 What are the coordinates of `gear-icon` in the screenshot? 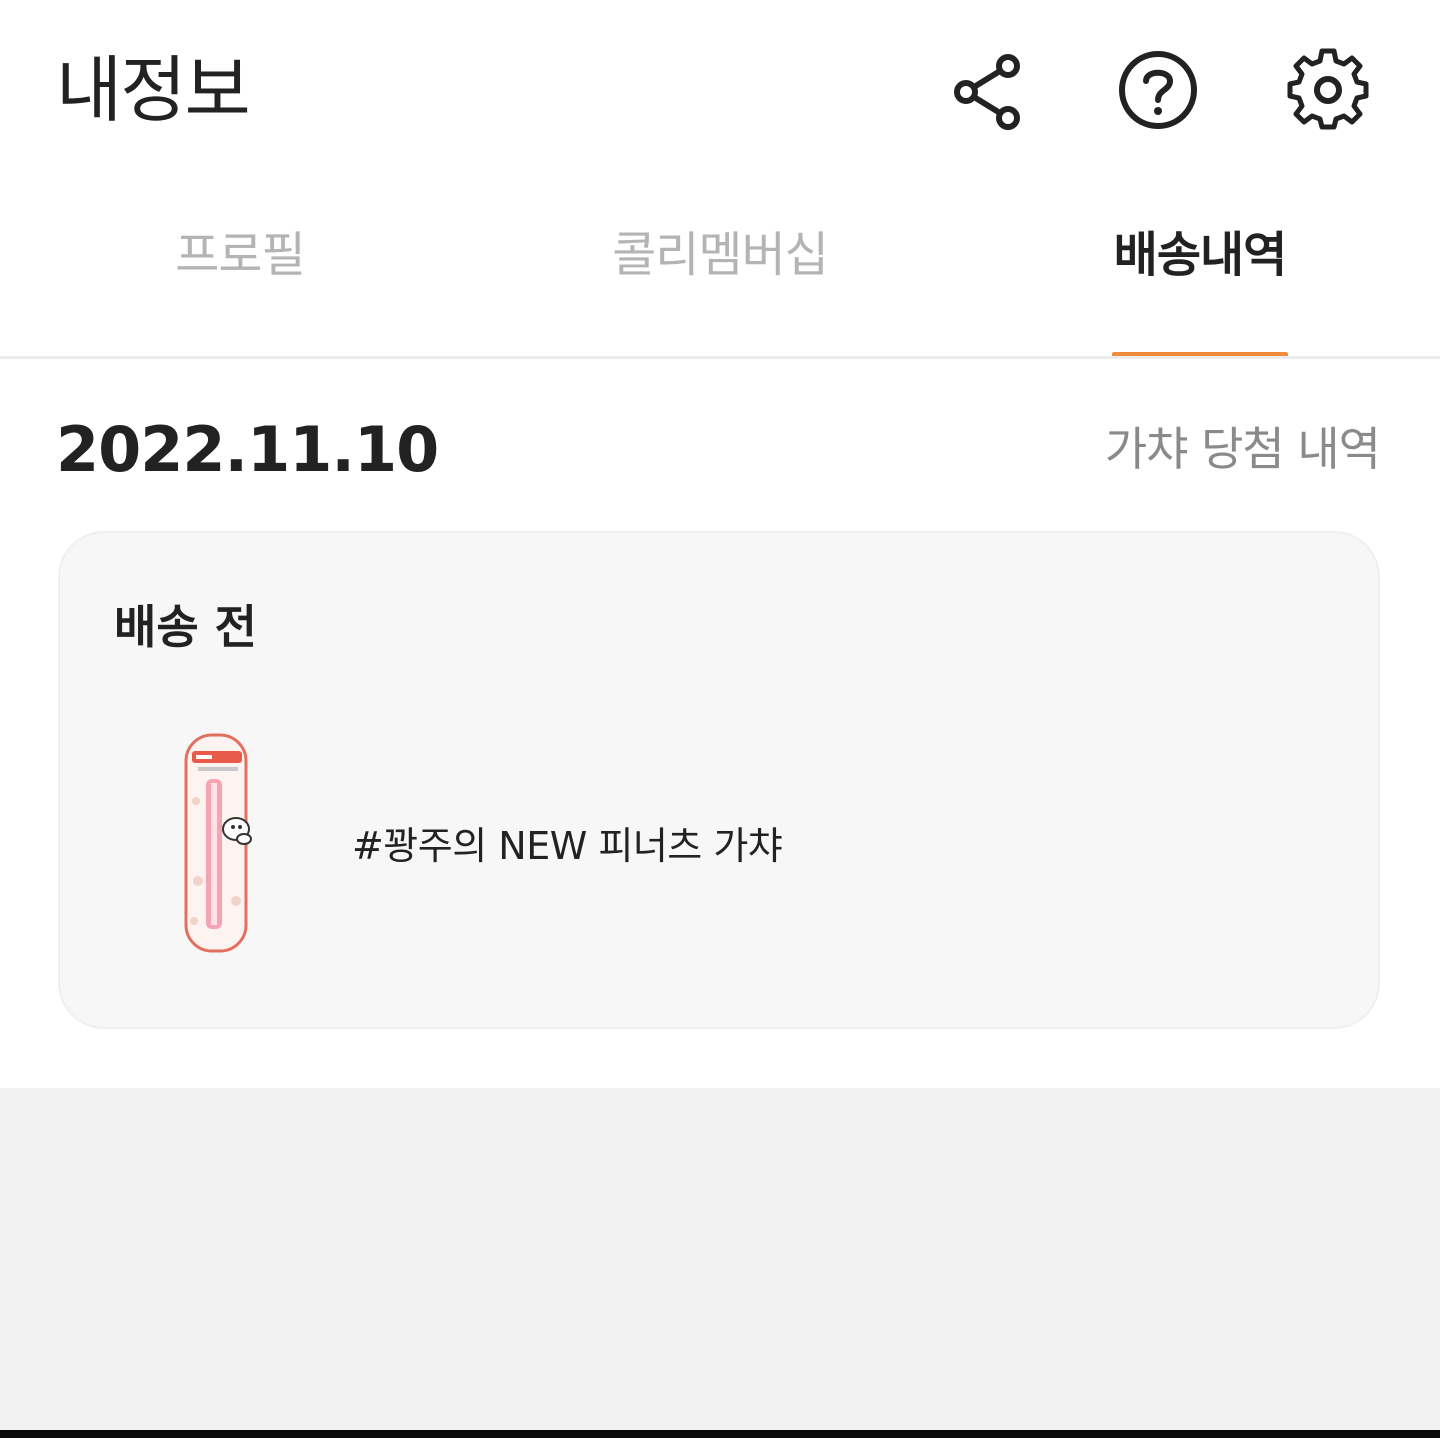 It's located at (1328, 89).